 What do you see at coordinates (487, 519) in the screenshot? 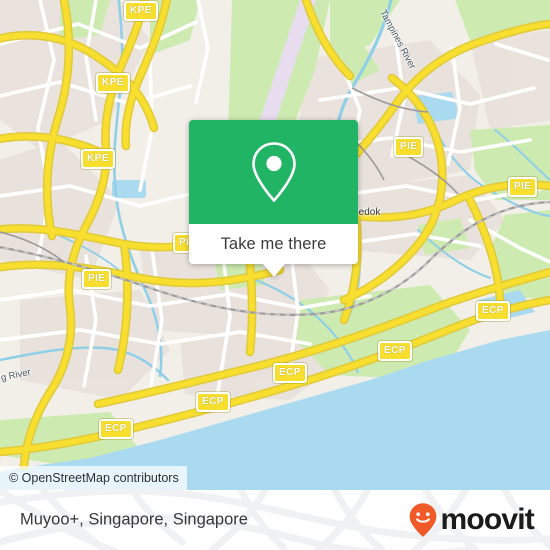
I see `moovit-wordmark: moovit` at bounding box center [487, 519].